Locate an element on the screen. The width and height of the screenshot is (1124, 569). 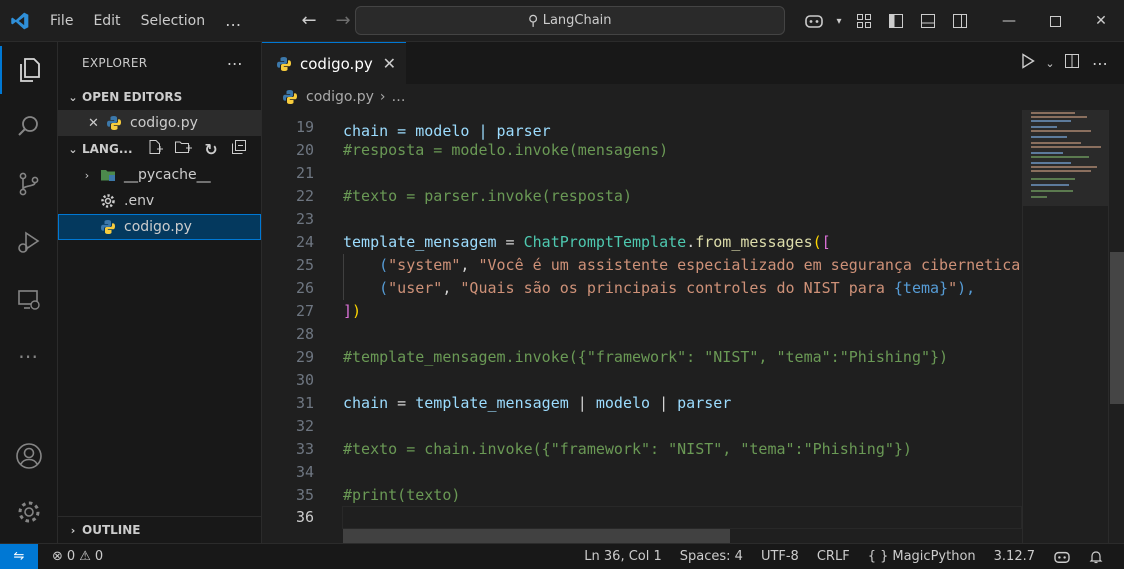
explorer-icon is located at coordinates (29, 70).